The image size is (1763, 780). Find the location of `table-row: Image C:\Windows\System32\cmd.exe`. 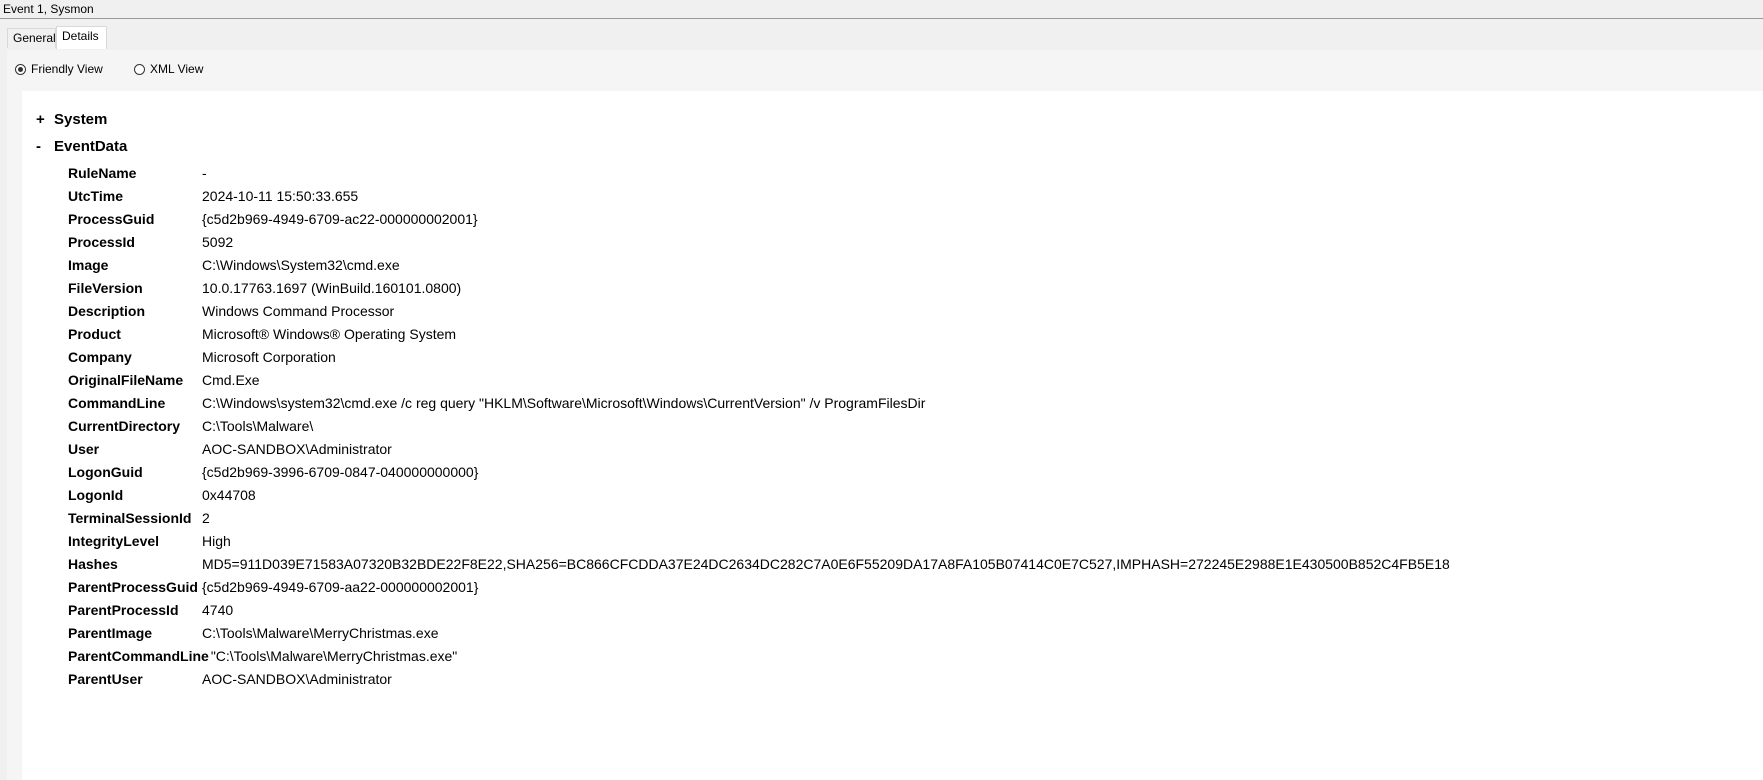

table-row: Image C:\Windows\System32\cmd.exe is located at coordinates (759, 265).